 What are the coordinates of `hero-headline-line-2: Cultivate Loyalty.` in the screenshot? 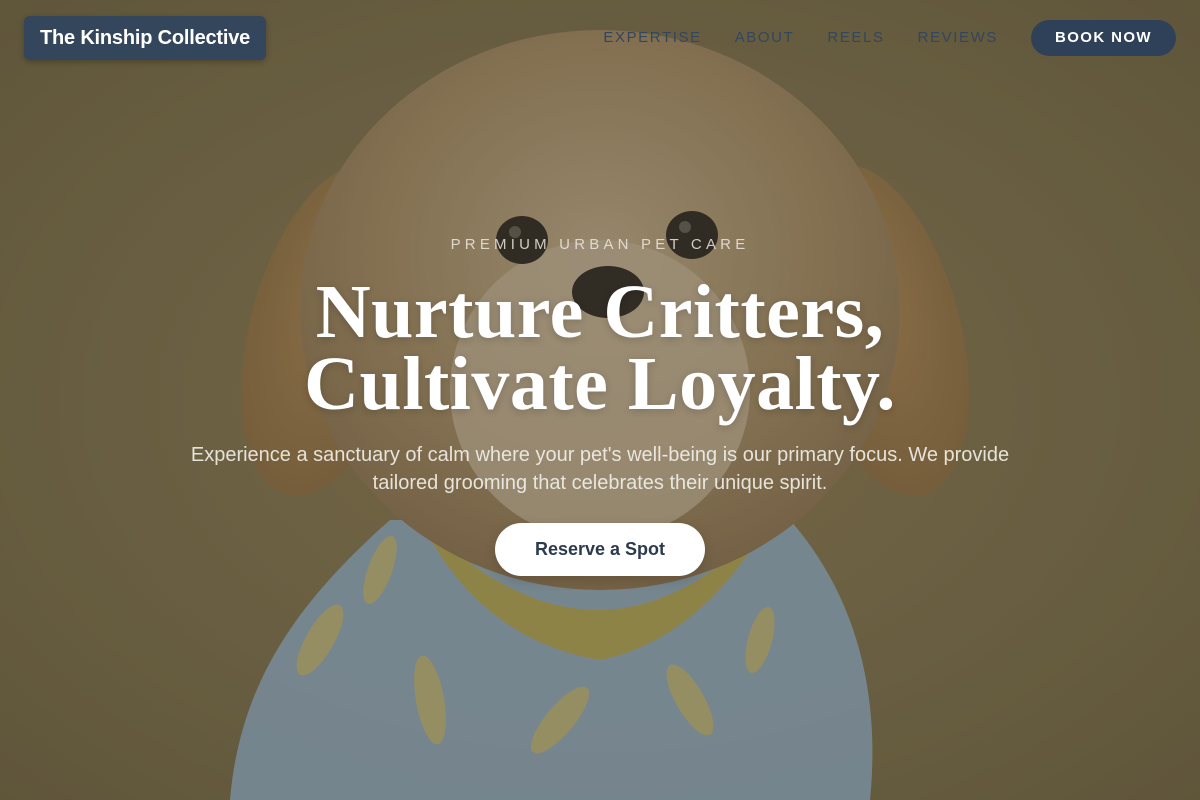 It's located at (600, 384).